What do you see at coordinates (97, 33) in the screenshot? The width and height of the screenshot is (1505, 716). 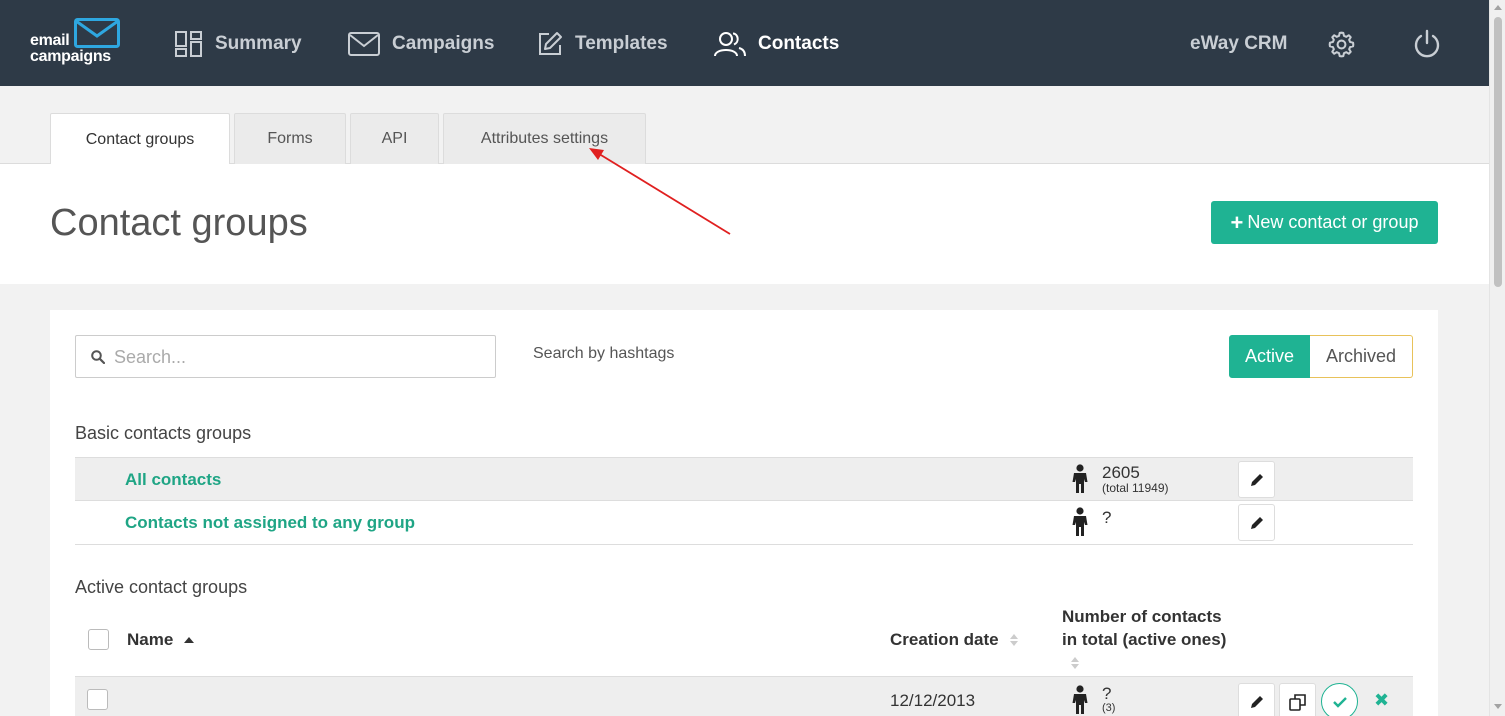 I see `logo-envelope-icon` at bounding box center [97, 33].